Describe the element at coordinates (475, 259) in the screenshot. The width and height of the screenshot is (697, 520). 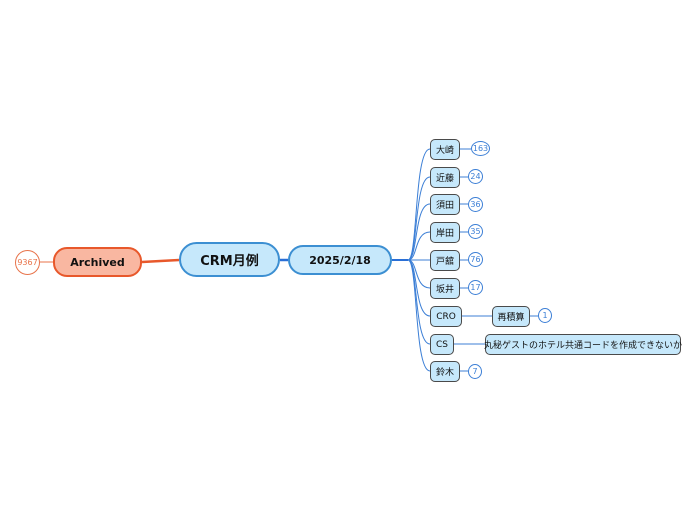
I see `count-badge: 76` at that location.